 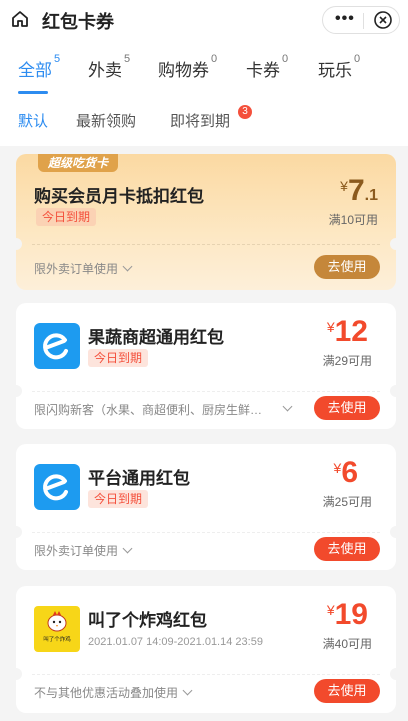 What do you see at coordinates (345, 19) in the screenshot?
I see `more-icon: •••` at bounding box center [345, 19].